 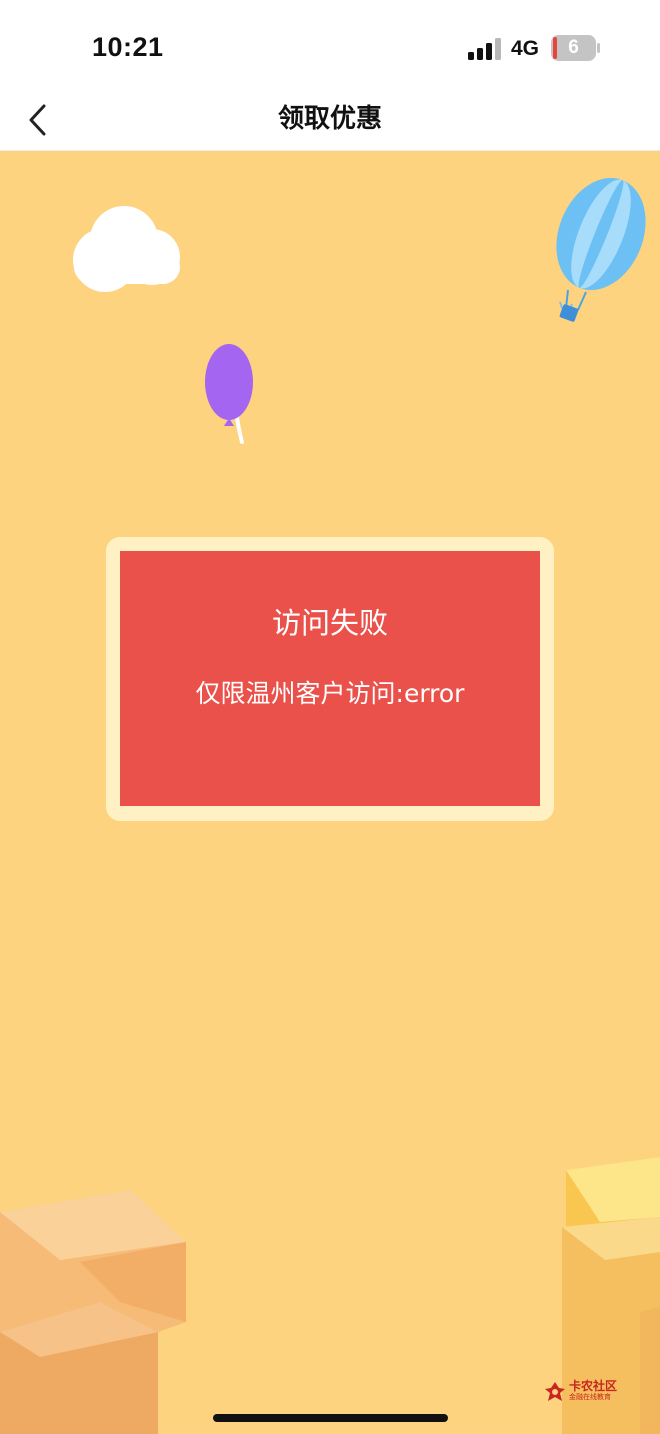 What do you see at coordinates (573, 47) in the screenshot?
I see `battery-level: 6` at bounding box center [573, 47].